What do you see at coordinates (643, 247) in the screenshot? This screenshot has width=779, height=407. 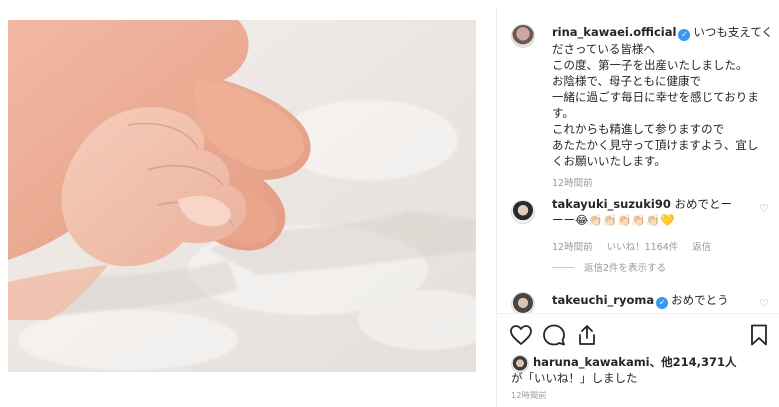 I see `comment-likes: いいね！1164件` at bounding box center [643, 247].